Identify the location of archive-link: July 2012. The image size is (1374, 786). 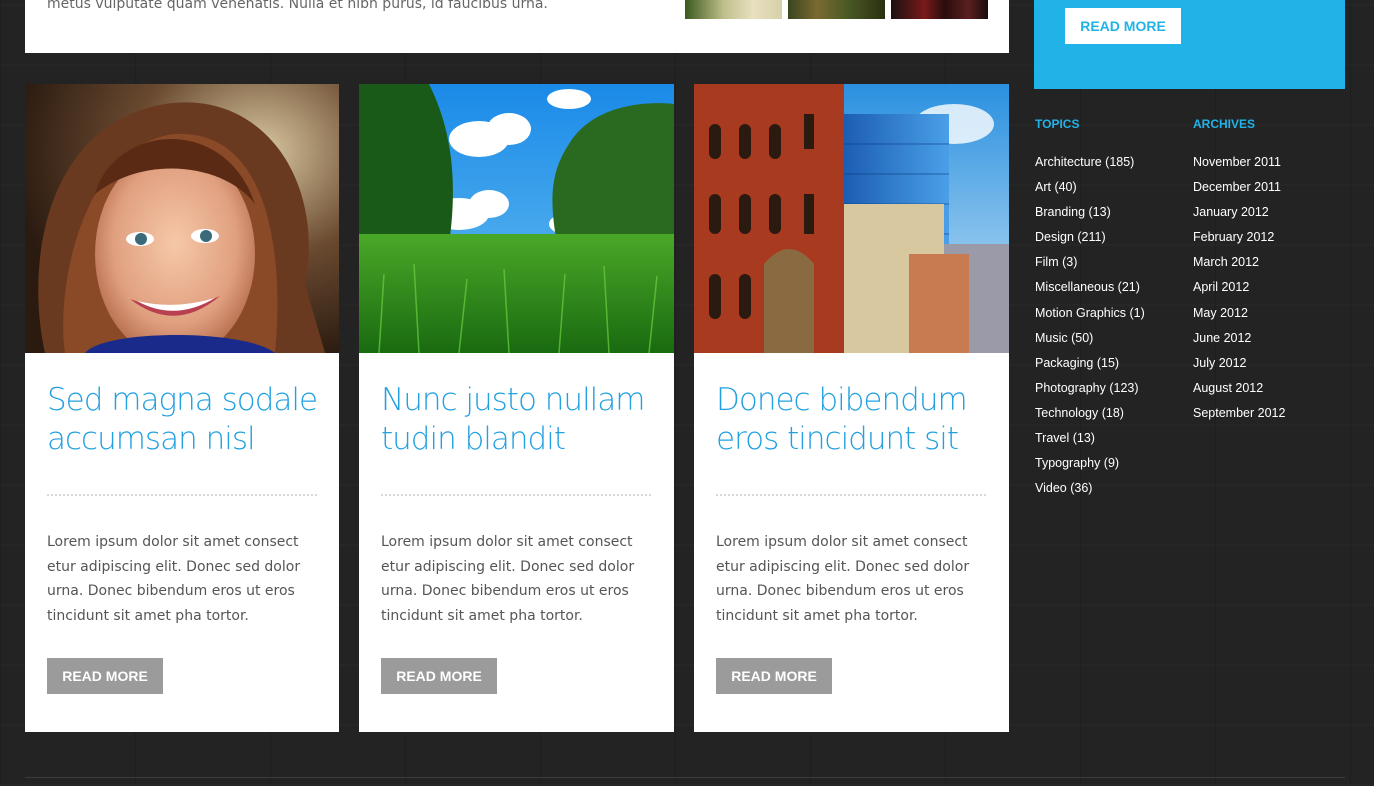
(1239, 365).